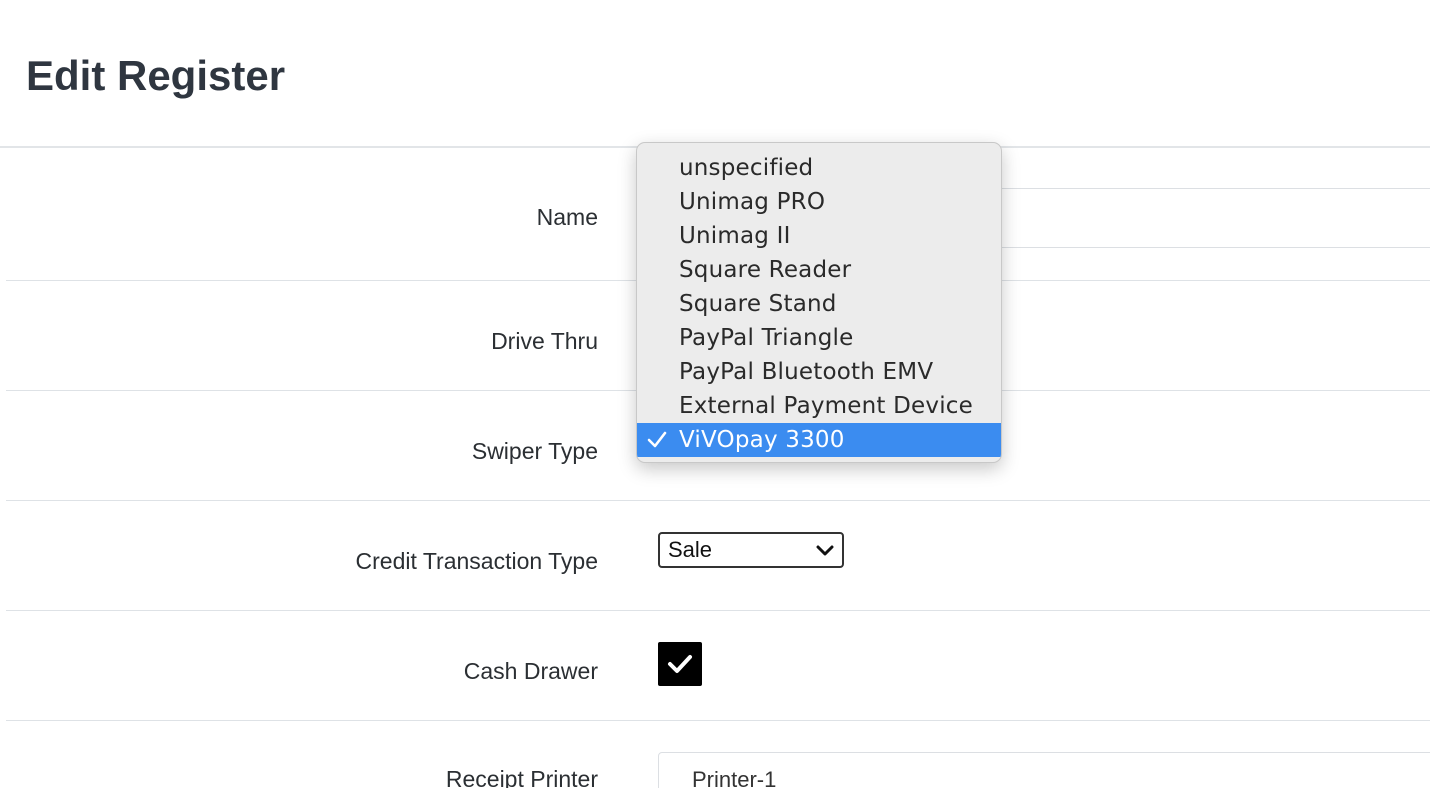 The image size is (1430, 788). I want to click on swiper-option: PayPal Triangle, so click(819, 338).